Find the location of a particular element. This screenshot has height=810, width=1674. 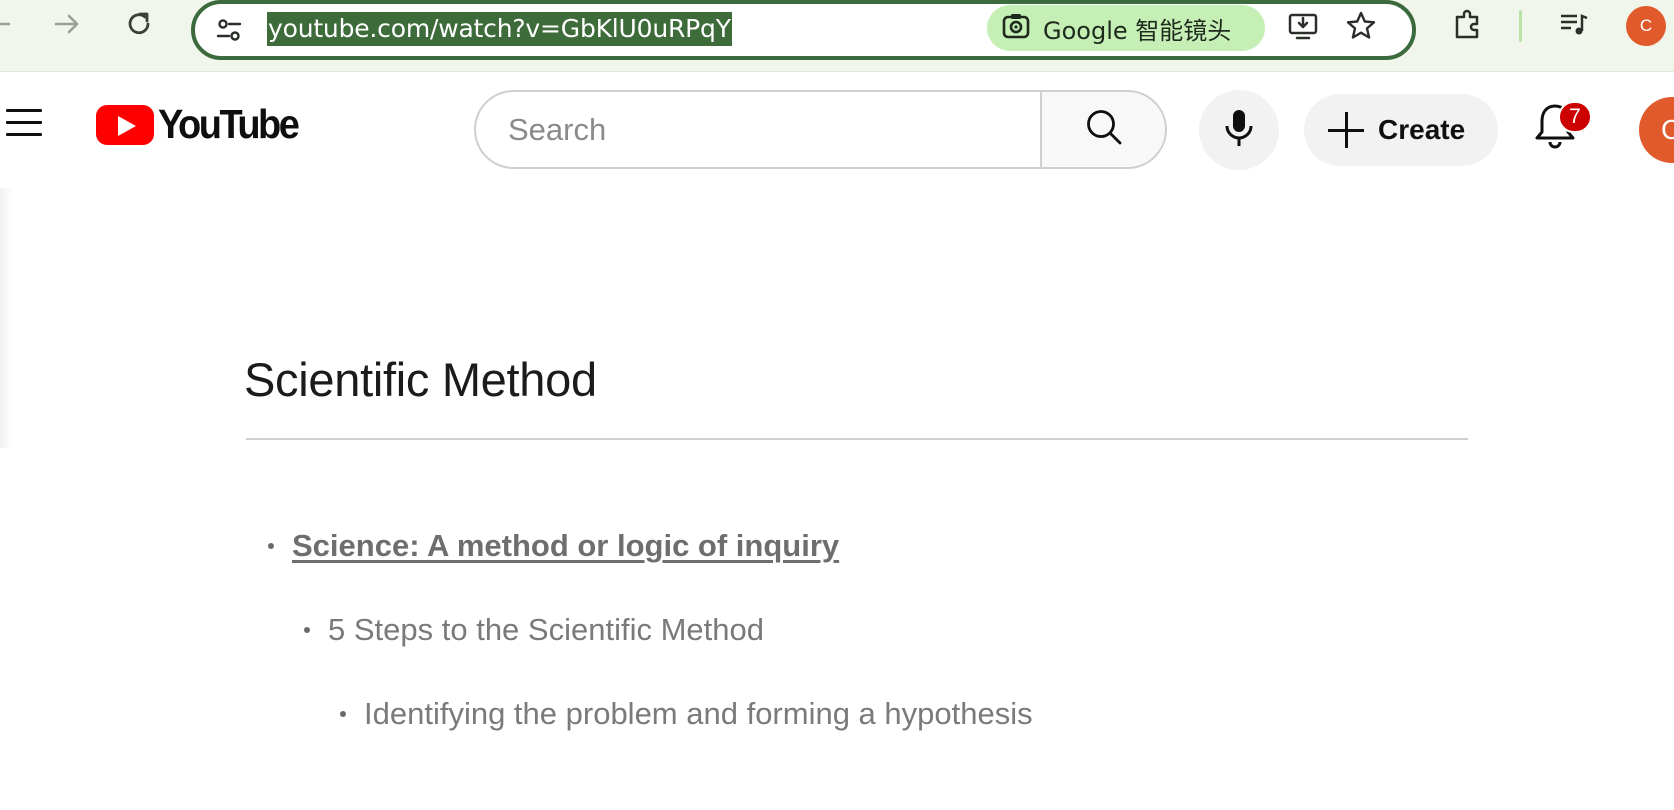

create-button: Create is located at coordinates (1401, 130).